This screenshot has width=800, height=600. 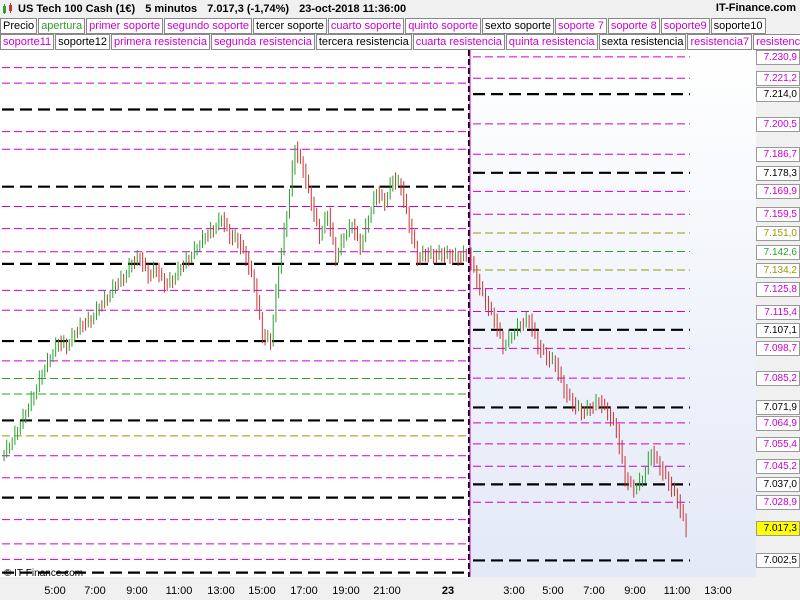 I want to click on price-label: 7.028,9, so click(x=778, y=503).